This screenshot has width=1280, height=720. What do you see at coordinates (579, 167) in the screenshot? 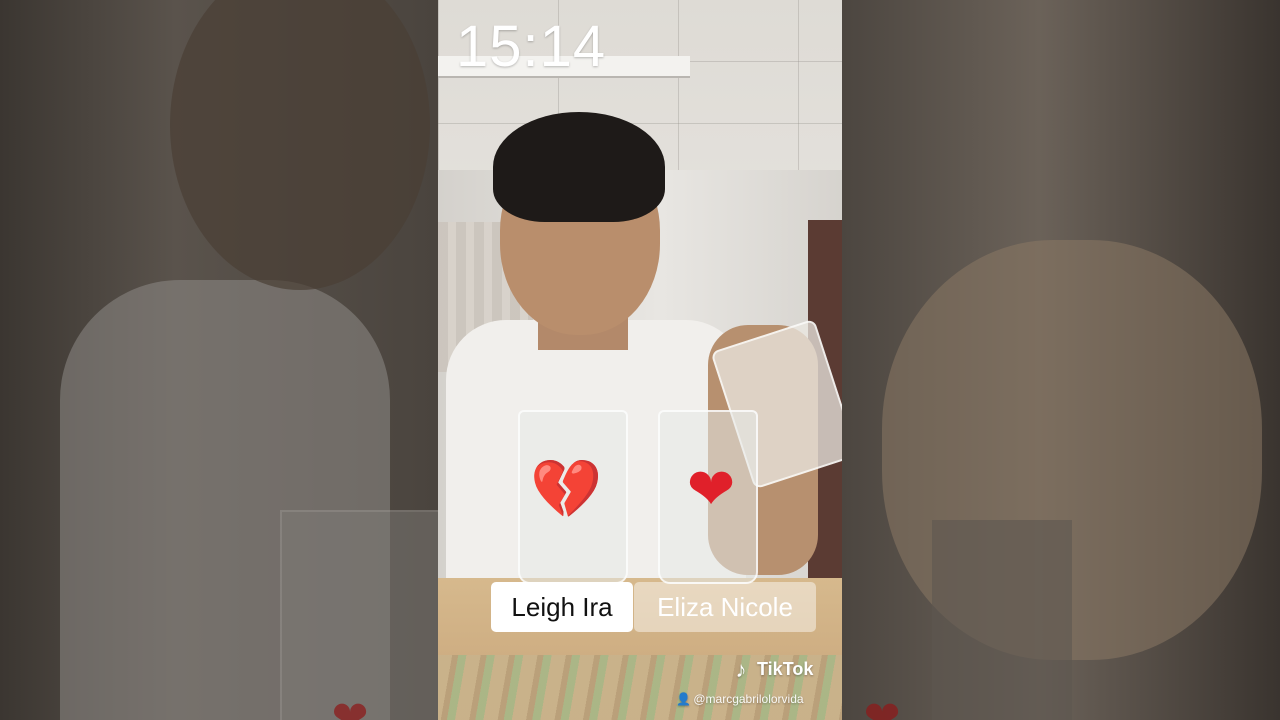
I see `person-hair` at bounding box center [579, 167].